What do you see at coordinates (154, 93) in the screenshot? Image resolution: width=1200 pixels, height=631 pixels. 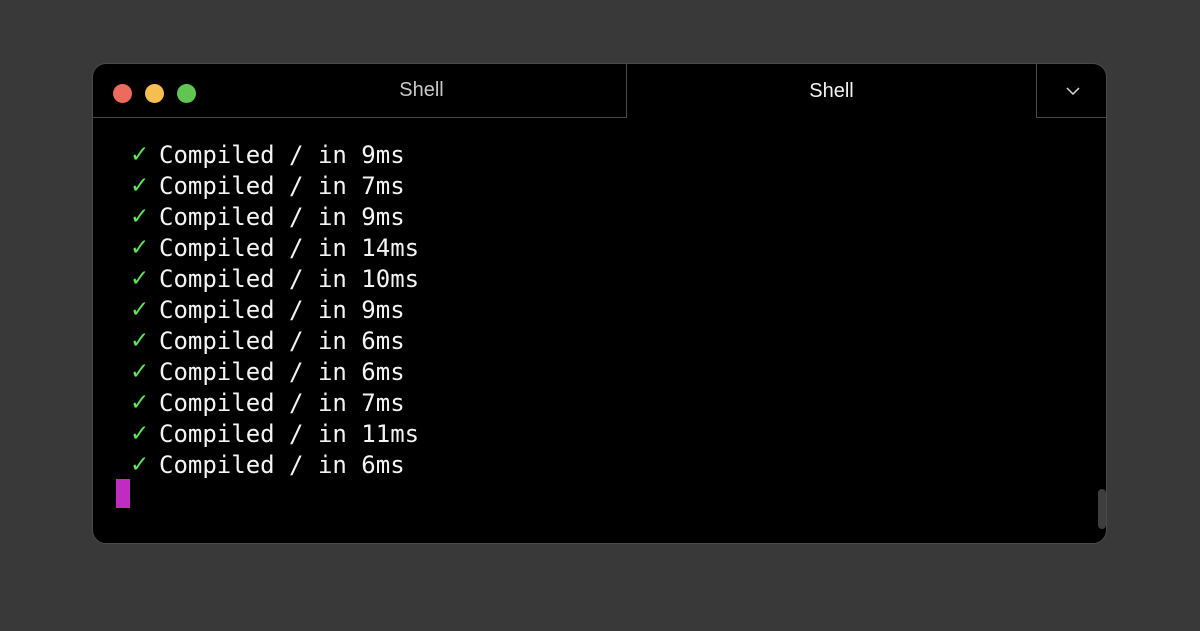 I see `minimize-button` at bounding box center [154, 93].